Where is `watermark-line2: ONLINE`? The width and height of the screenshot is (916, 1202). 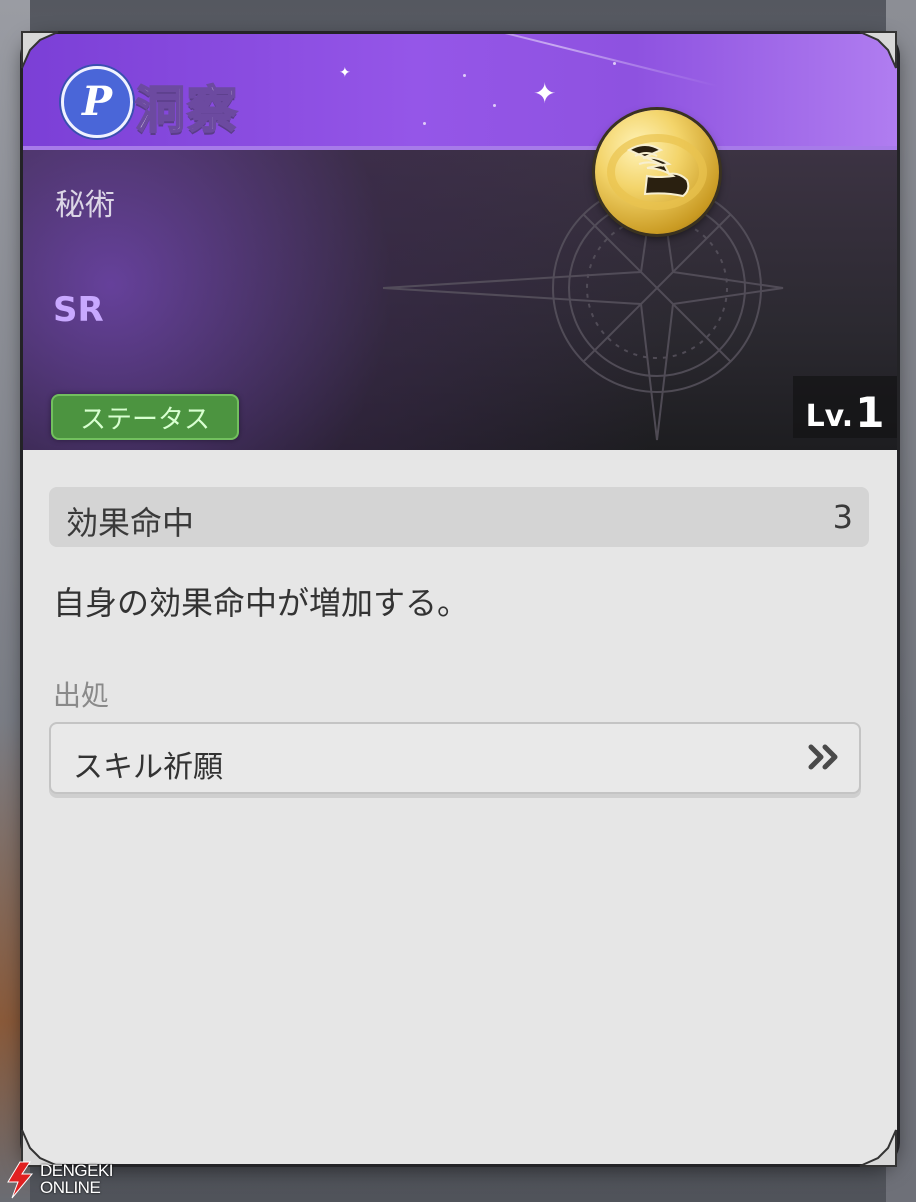
watermark-line2: ONLINE is located at coordinates (70, 1187).